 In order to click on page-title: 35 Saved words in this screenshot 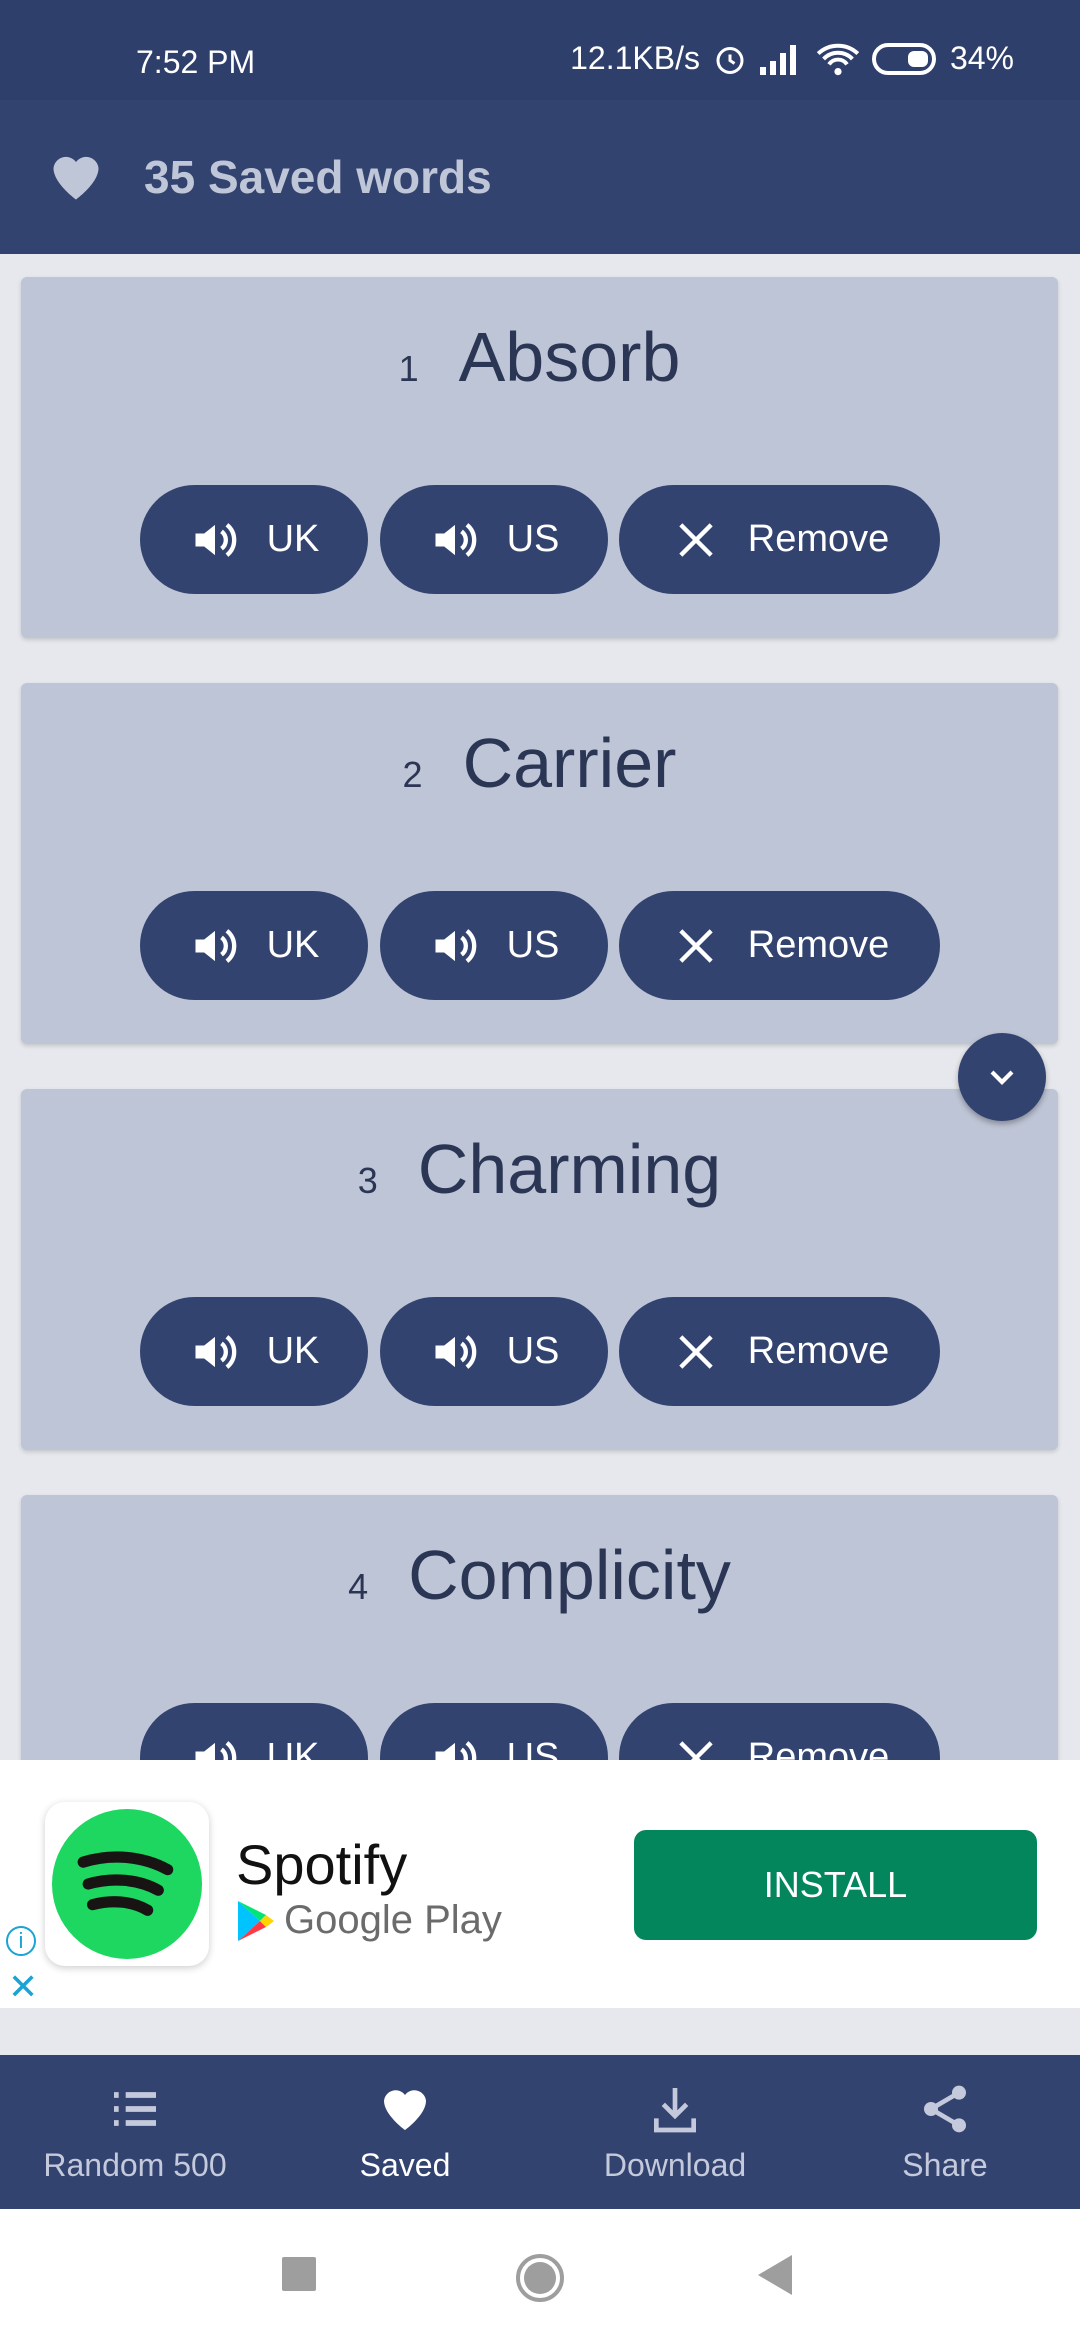, I will do `click(318, 177)`.